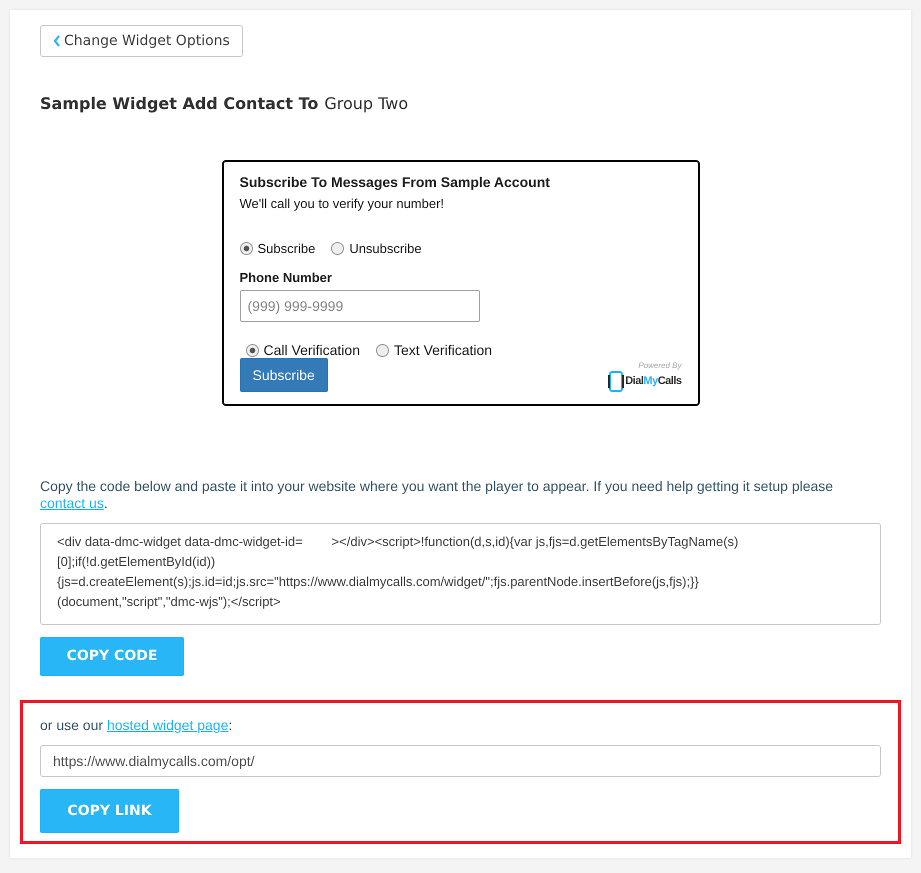 The height and width of the screenshot is (873, 921). What do you see at coordinates (141, 41) in the screenshot?
I see `change-widget-options-button: Change Widget Options` at bounding box center [141, 41].